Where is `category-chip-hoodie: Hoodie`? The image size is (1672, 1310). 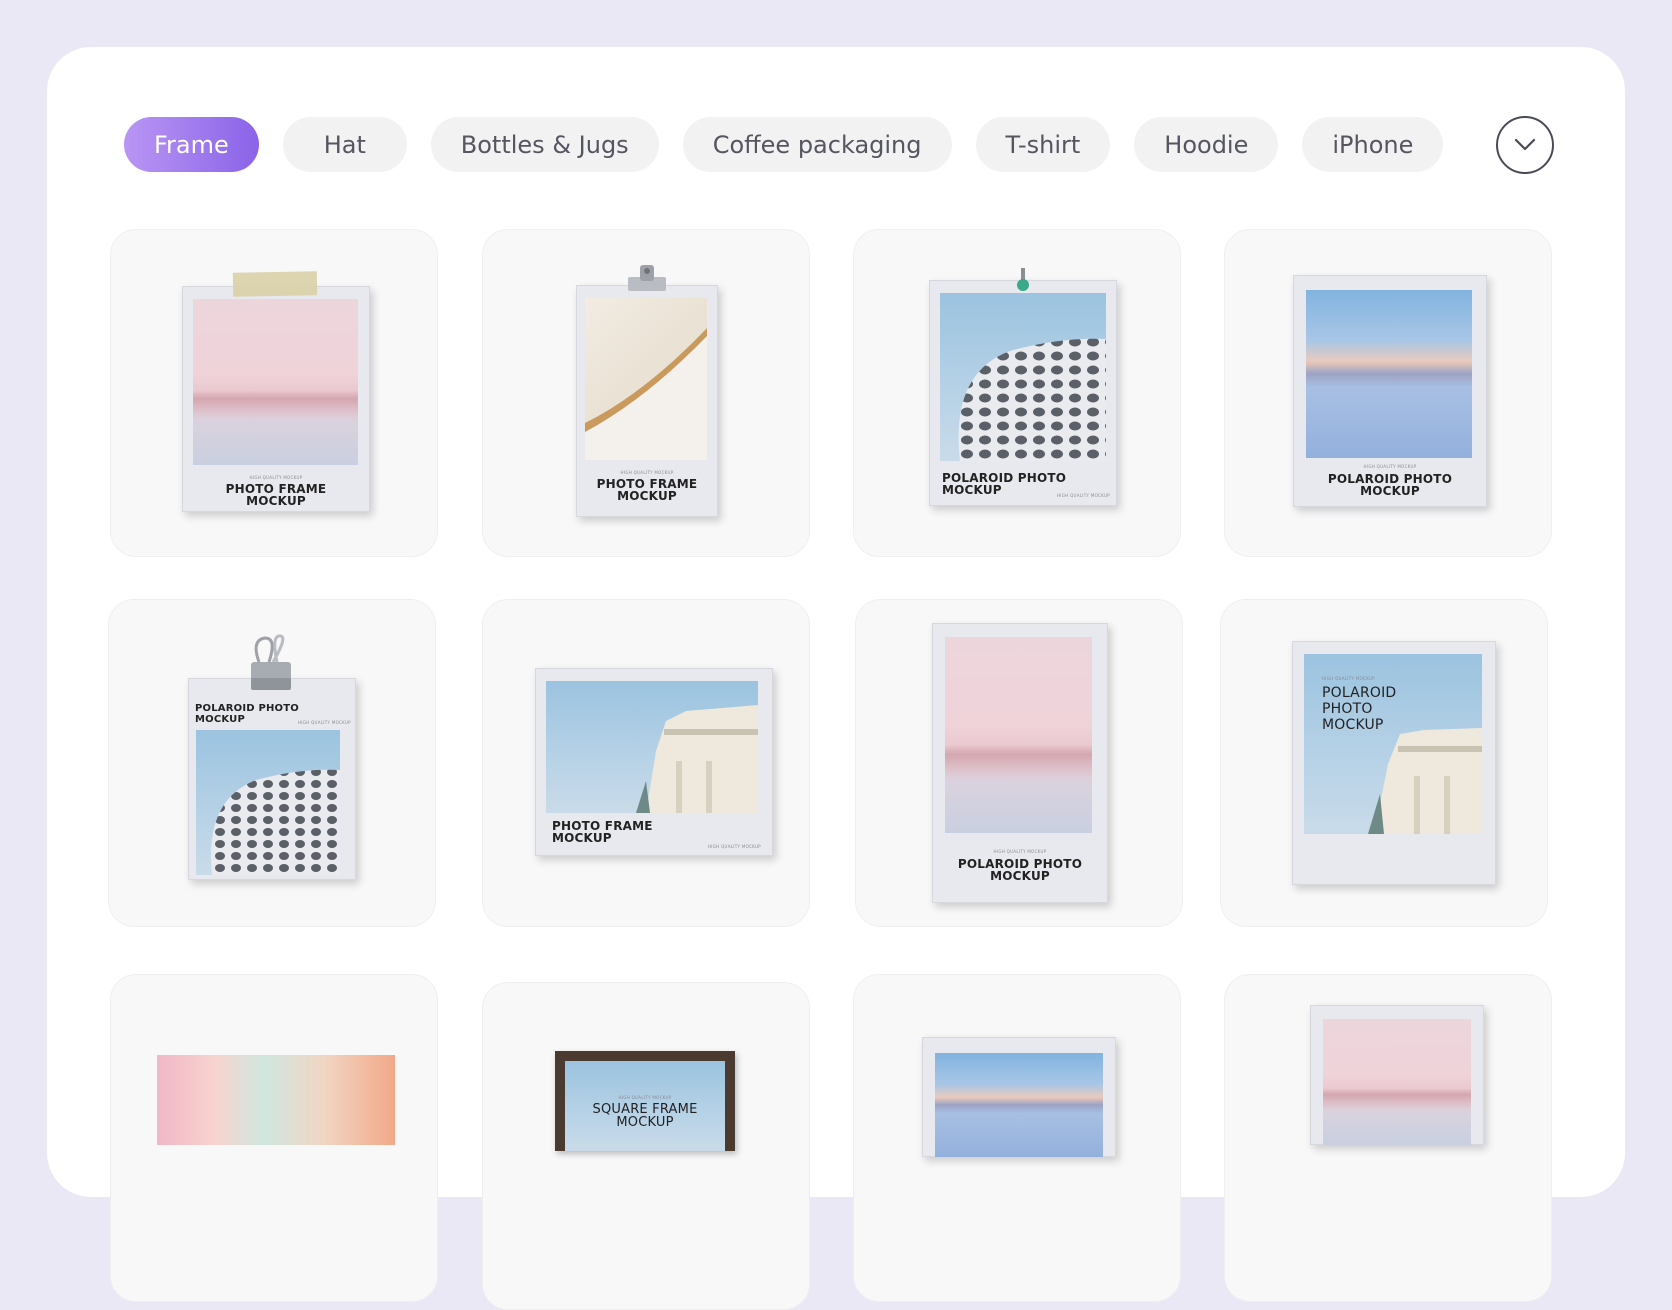 category-chip-hoodie: Hoodie is located at coordinates (1206, 144).